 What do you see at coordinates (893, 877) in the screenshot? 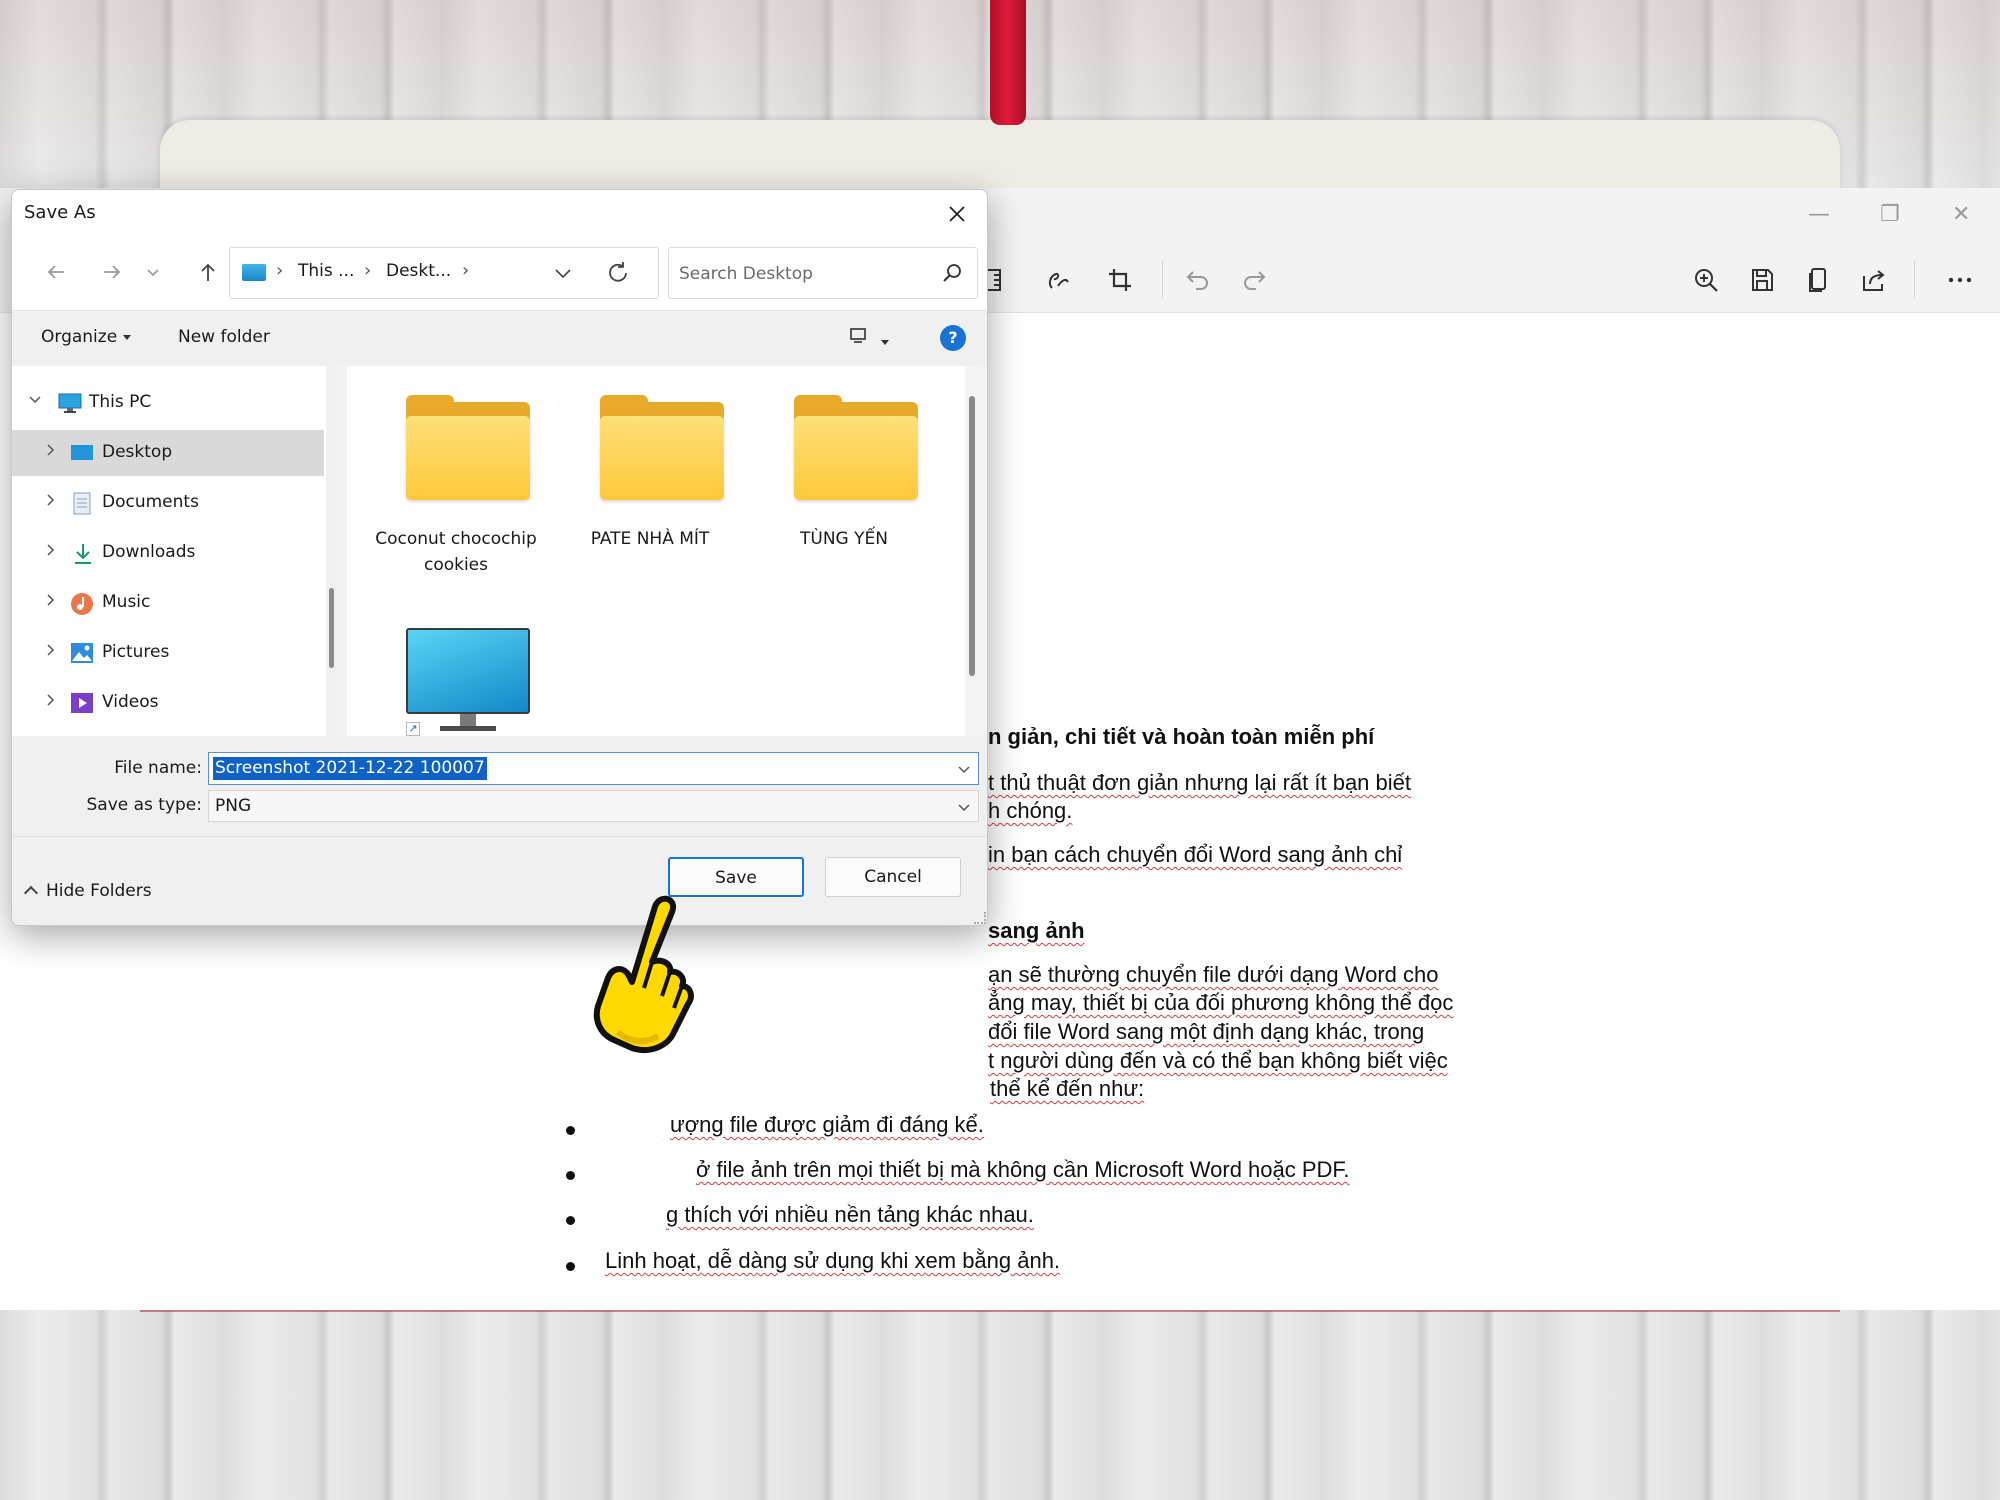
I see `cancel-button: Cancel` at bounding box center [893, 877].